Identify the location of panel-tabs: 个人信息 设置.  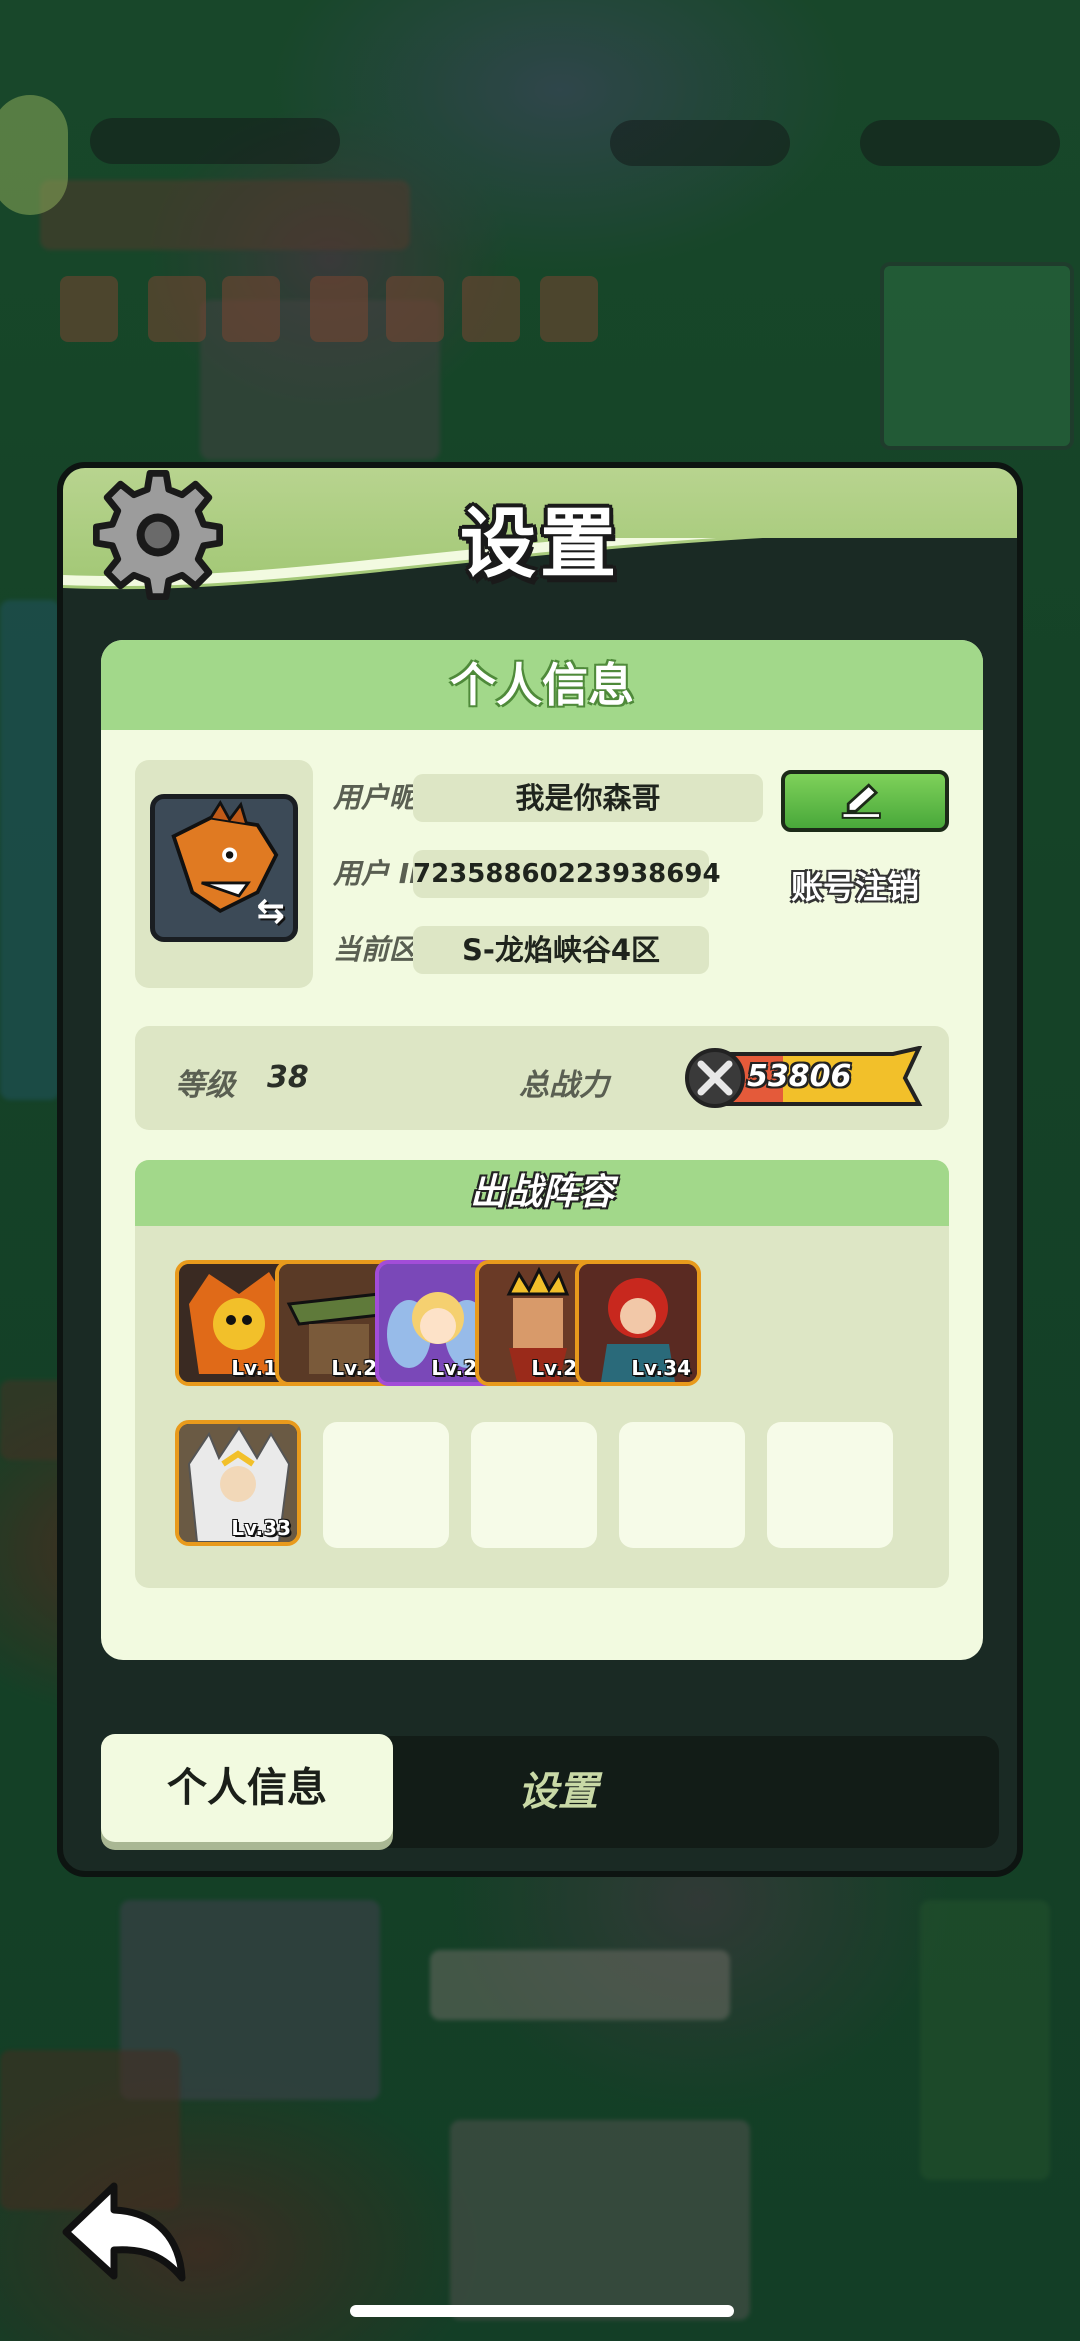
(550, 1791).